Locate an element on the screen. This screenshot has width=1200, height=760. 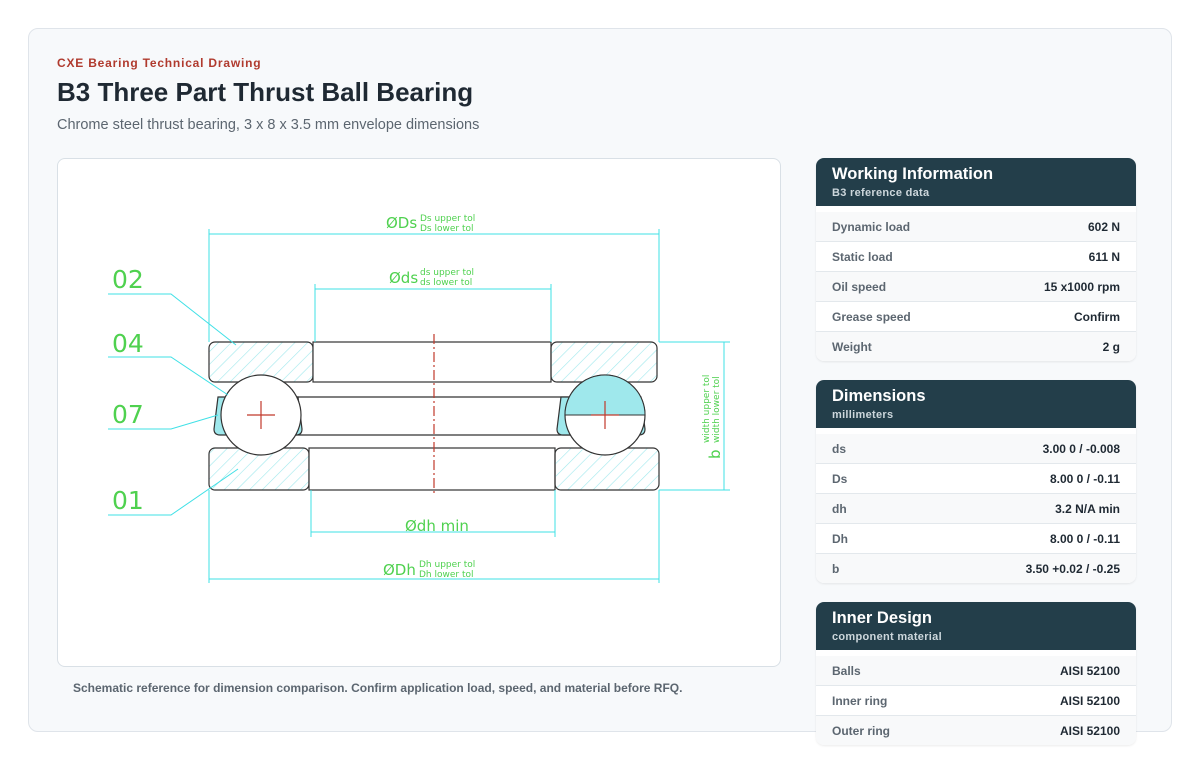
spec-label: Grease speed is located at coordinates (871, 316).